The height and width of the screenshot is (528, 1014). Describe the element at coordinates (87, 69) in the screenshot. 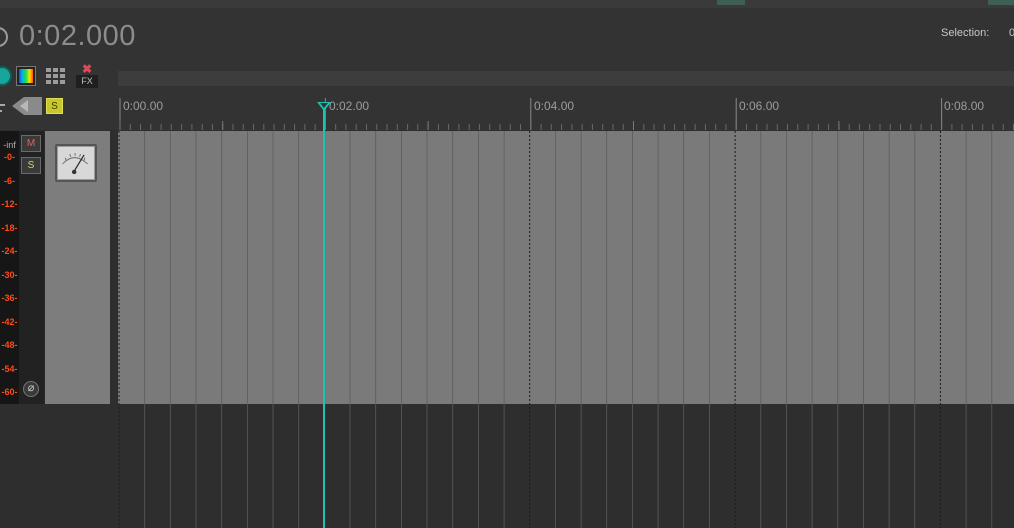

I see `fx-bypass-icon: ✖` at that location.